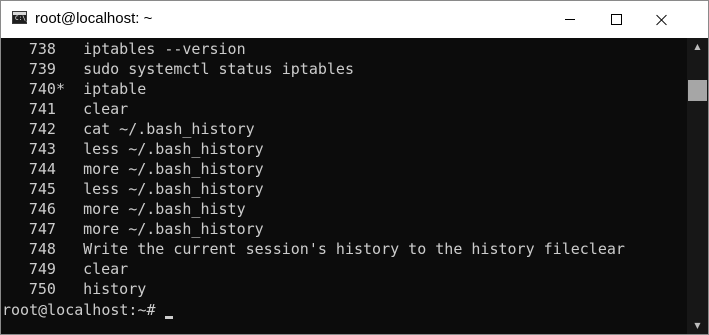 This screenshot has width=709, height=335. I want to click on history-line: 740* iptable, so click(74, 89).